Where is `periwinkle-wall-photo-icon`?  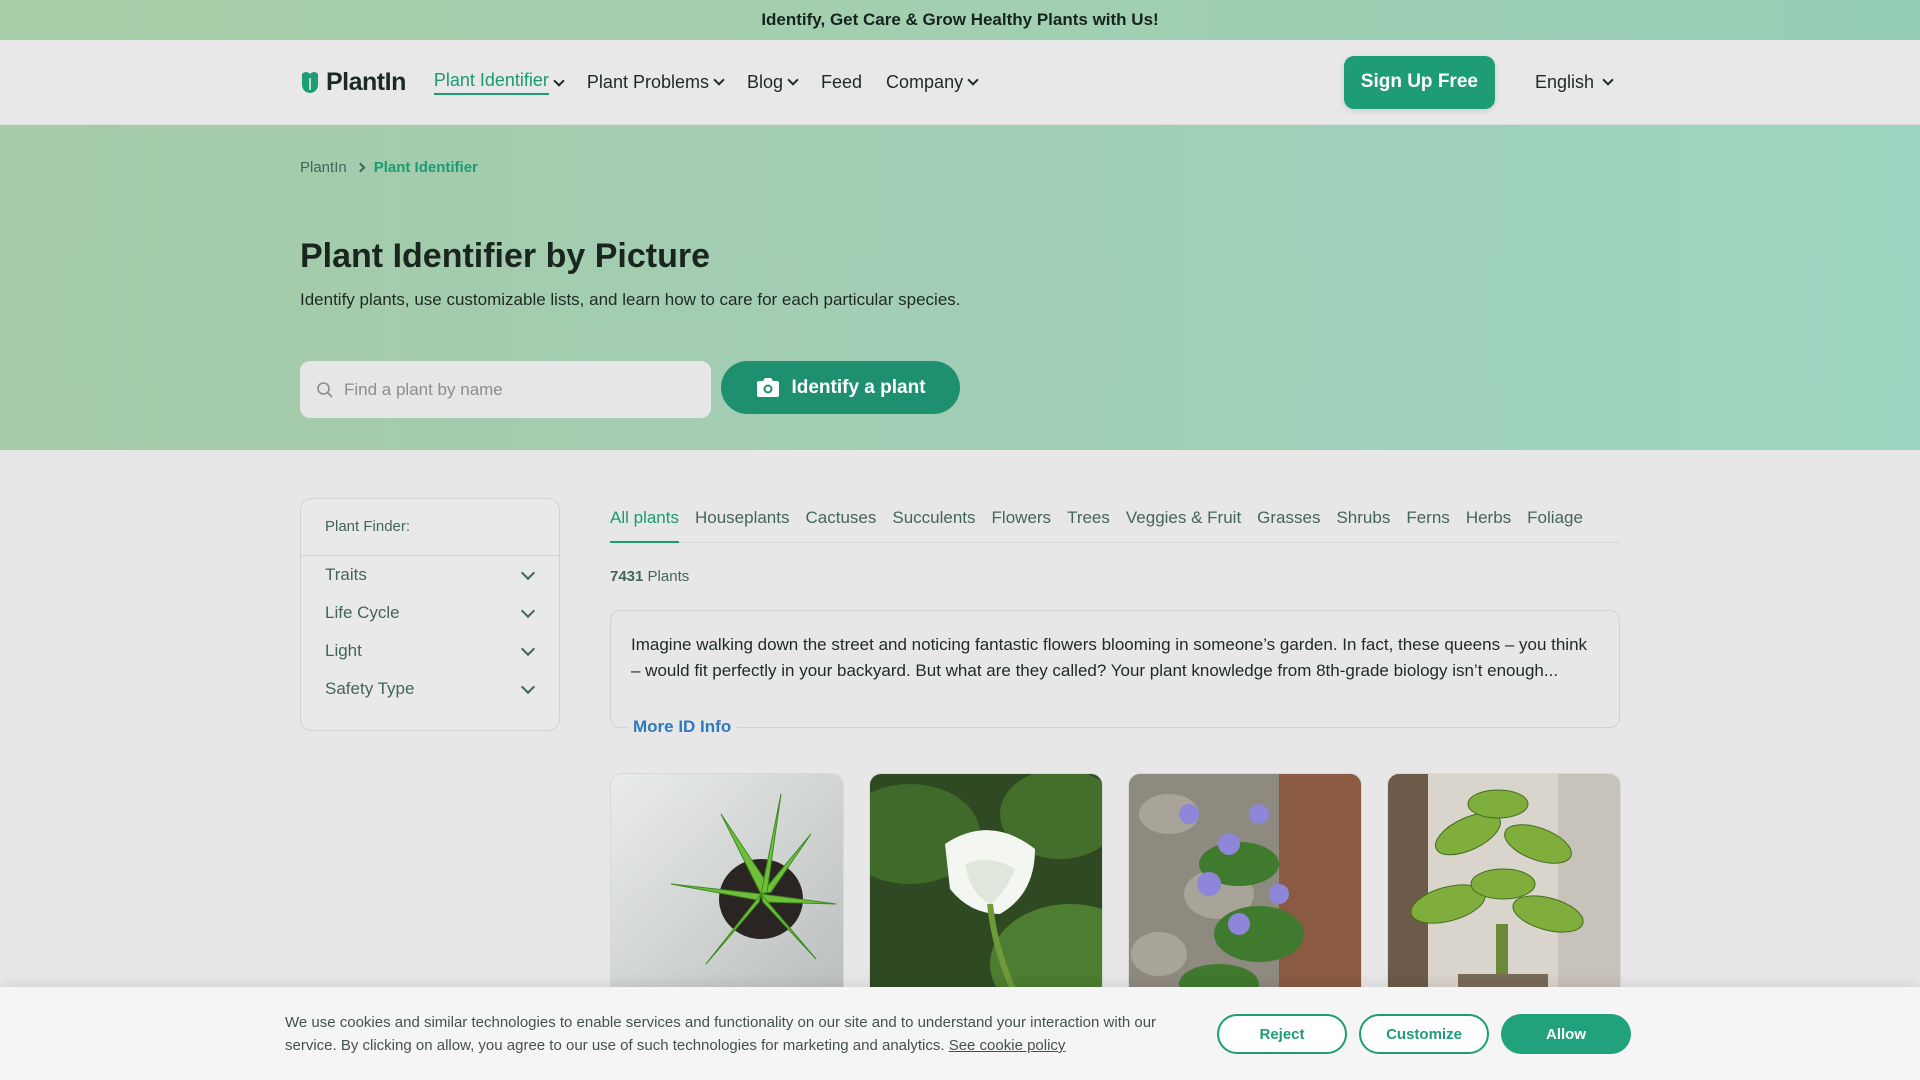
periwinkle-wall-photo-icon is located at coordinates (1245, 888).